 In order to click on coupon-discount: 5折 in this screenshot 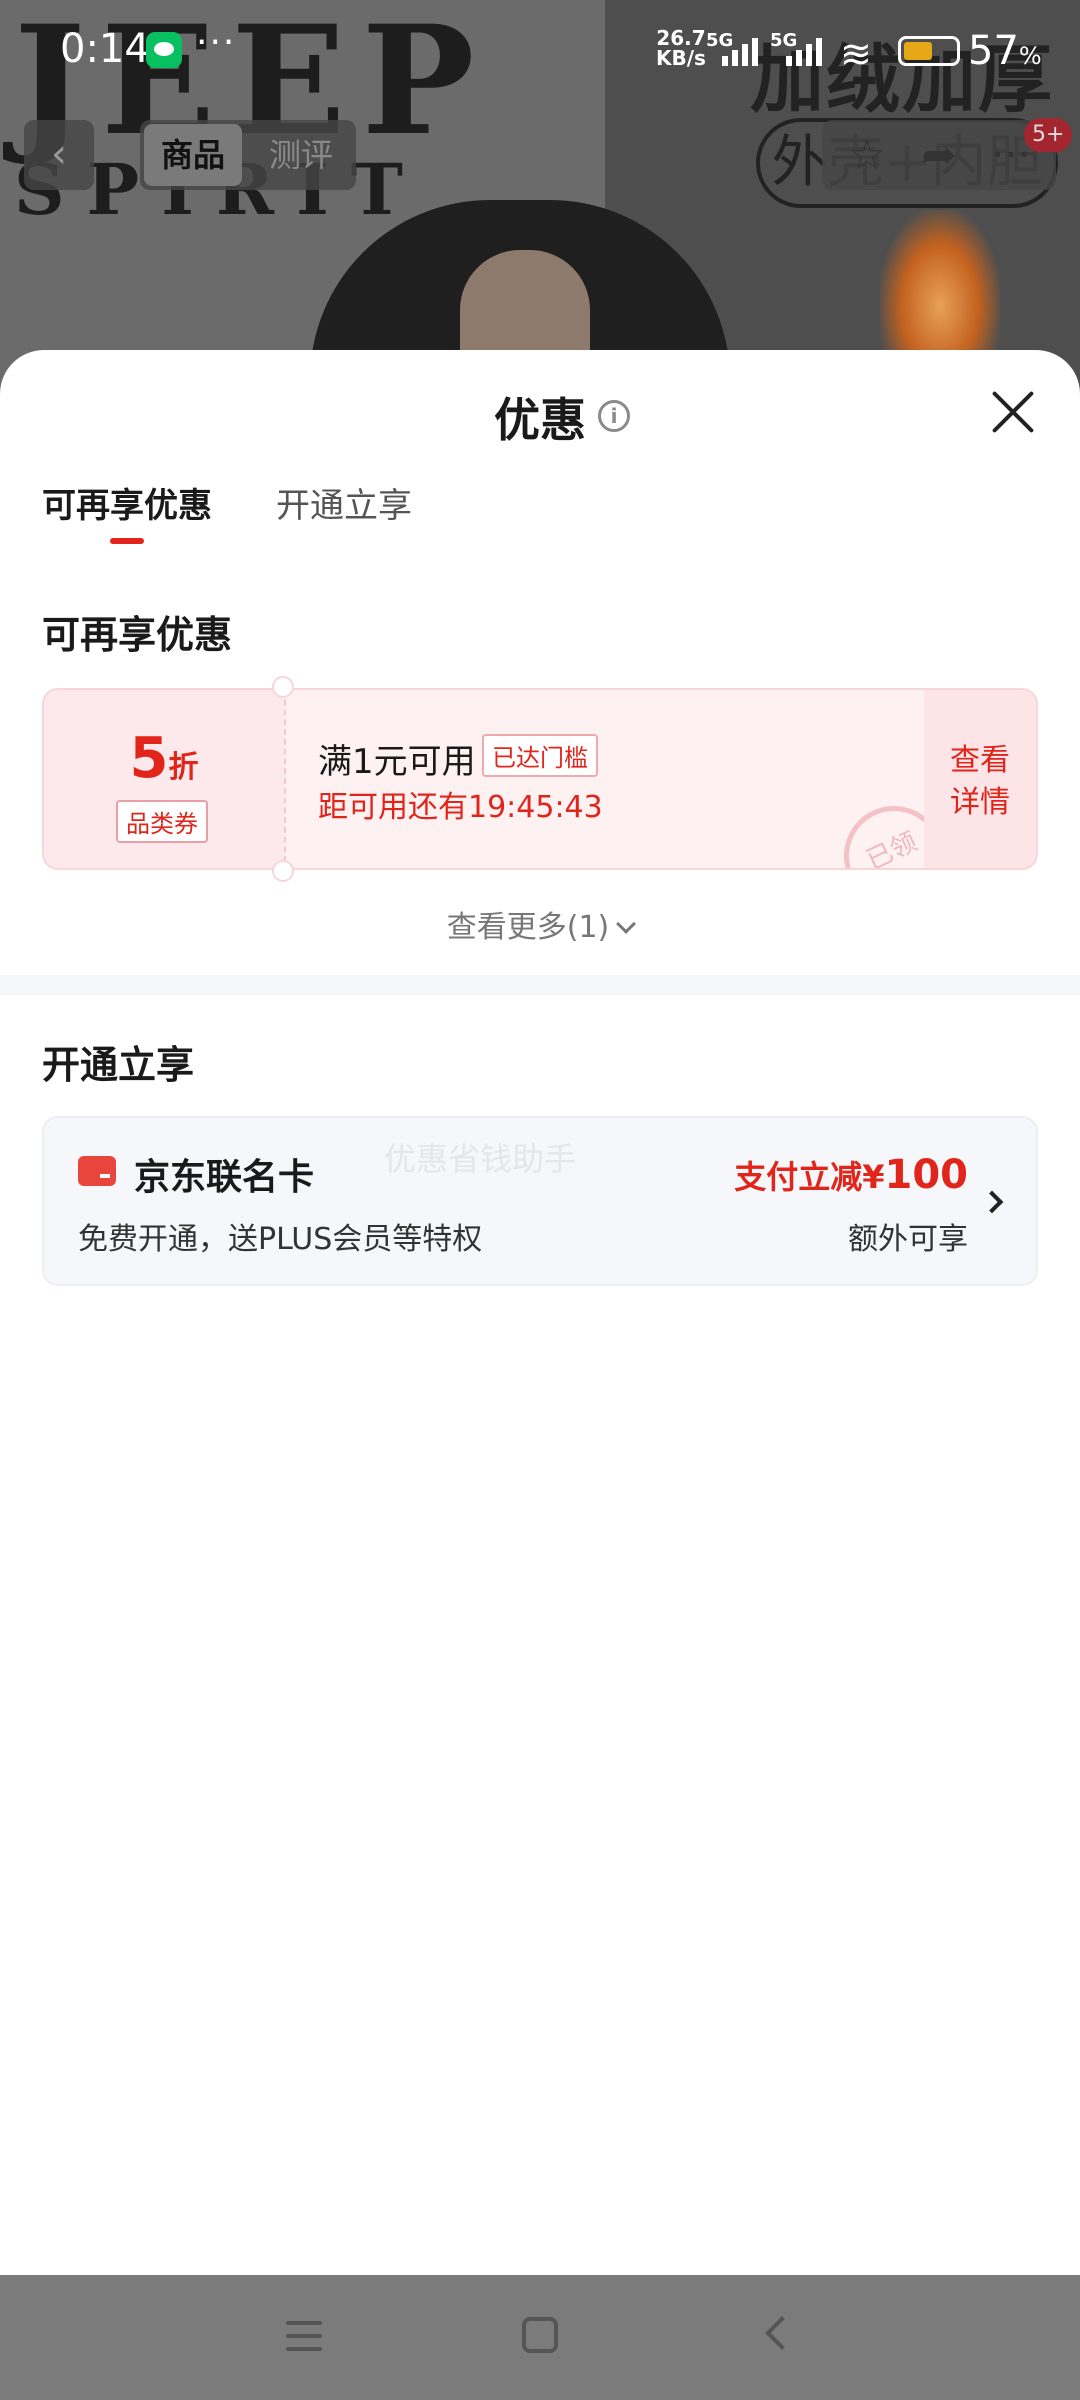, I will do `click(164, 758)`.